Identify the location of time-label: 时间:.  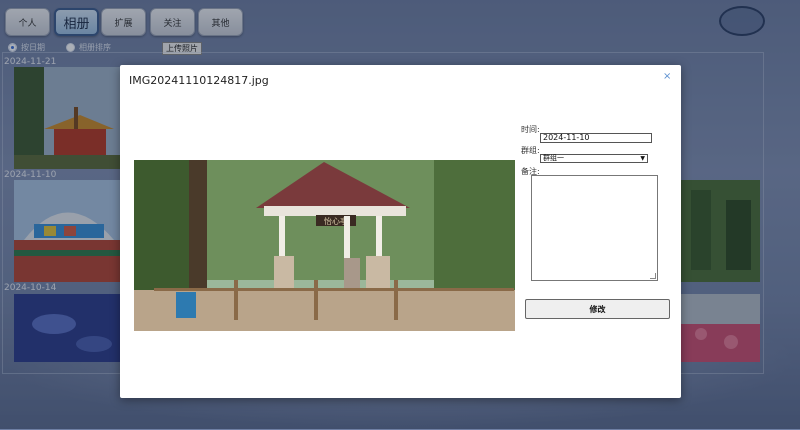
(530, 129).